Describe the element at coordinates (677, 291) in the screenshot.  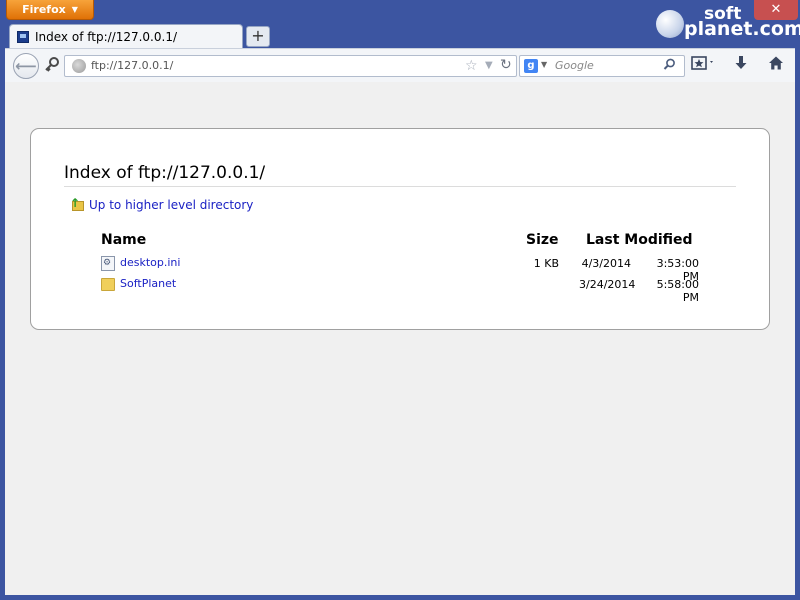
I see `entry-time: 5:58:00 PM` at that location.